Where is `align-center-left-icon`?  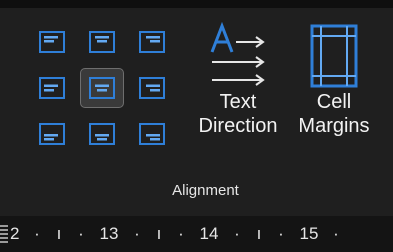
align-center-left-icon is located at coordinates (52, 88).